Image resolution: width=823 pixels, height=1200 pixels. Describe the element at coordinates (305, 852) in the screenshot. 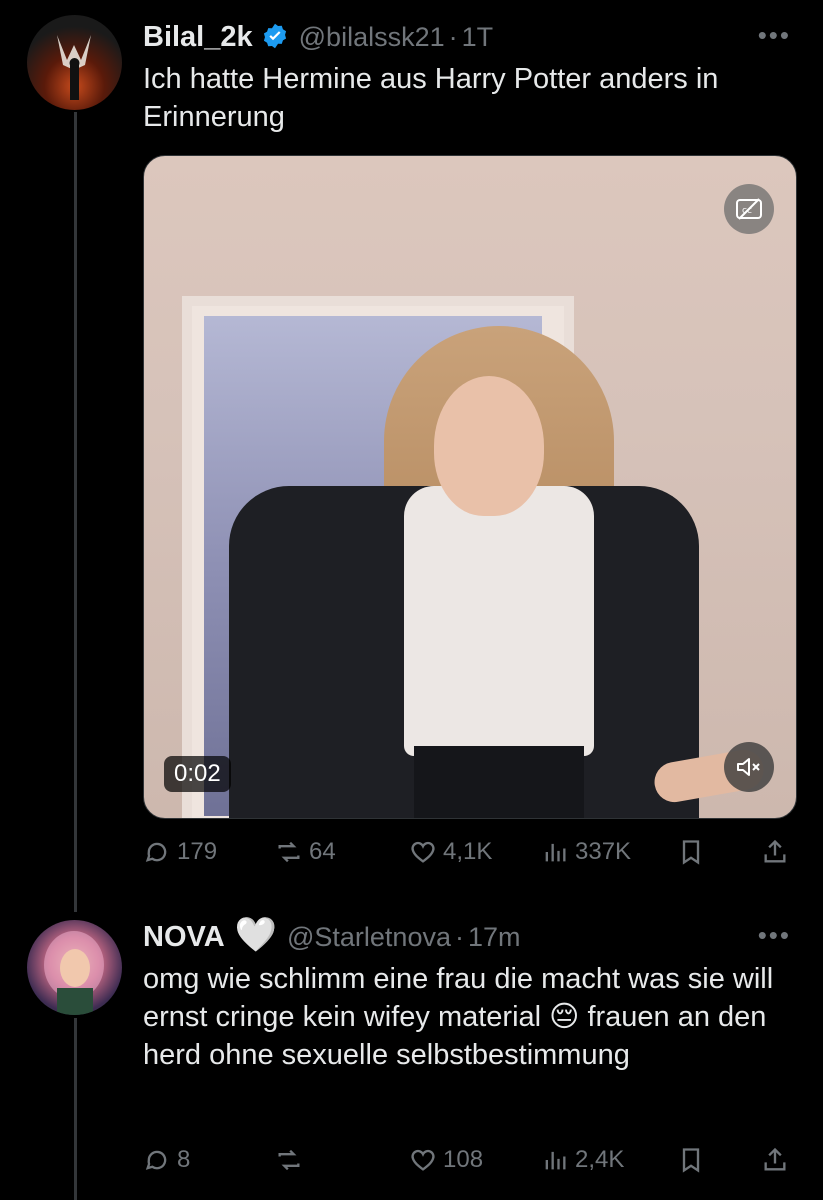

I see `repost-button: 64` at that location.